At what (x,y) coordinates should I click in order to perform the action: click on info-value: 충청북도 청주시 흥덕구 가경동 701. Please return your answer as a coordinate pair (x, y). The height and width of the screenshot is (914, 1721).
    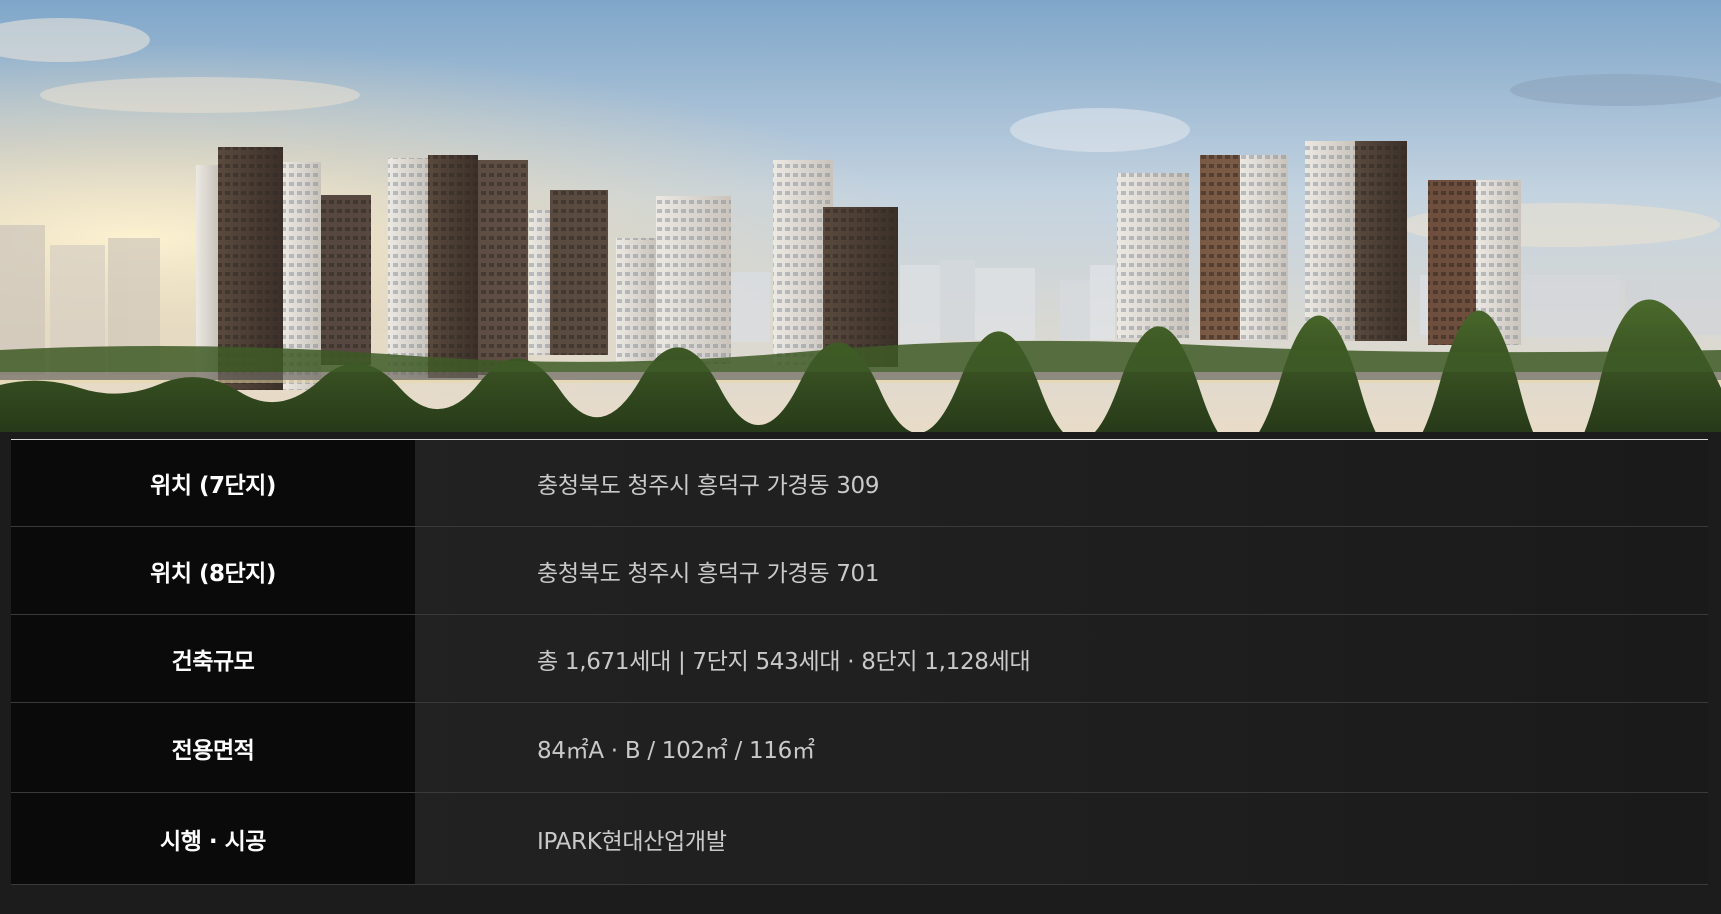
    Looking at the image, I should click on (708, 573).